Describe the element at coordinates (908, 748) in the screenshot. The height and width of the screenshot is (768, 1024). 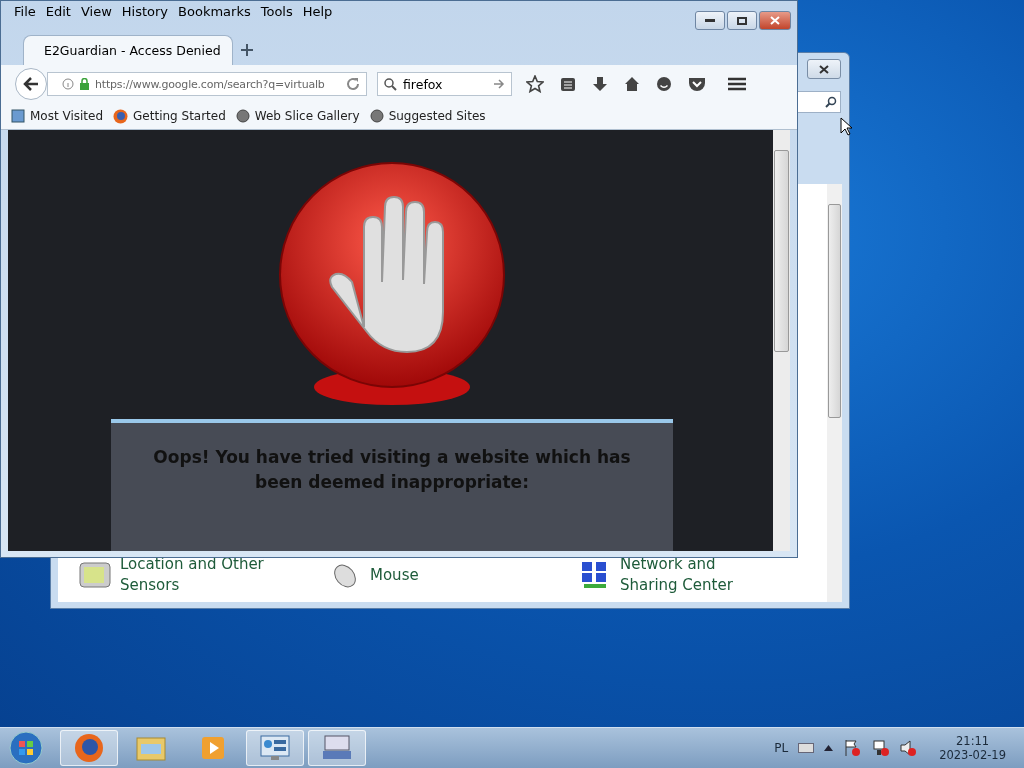
I see `volume-muted-icon` at that location.